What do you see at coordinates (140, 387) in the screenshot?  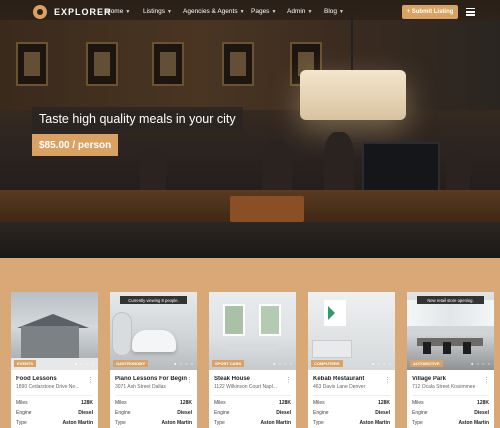 I see `listing-address: 3071 Ash Street Dallas` at bounding box center [140, 387].